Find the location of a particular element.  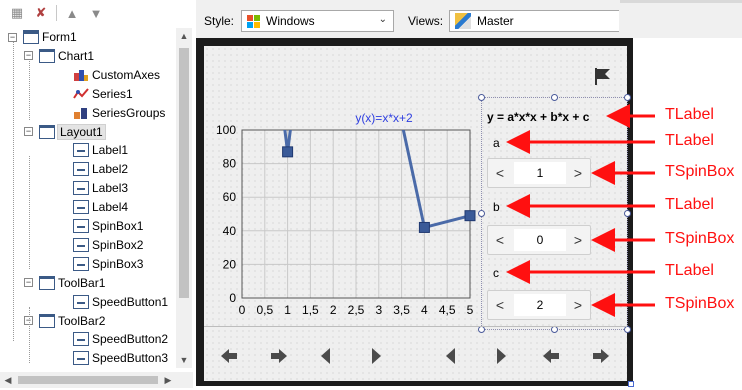

annotation-tlabel-a: TLabel is located at coordinates (689, 140).